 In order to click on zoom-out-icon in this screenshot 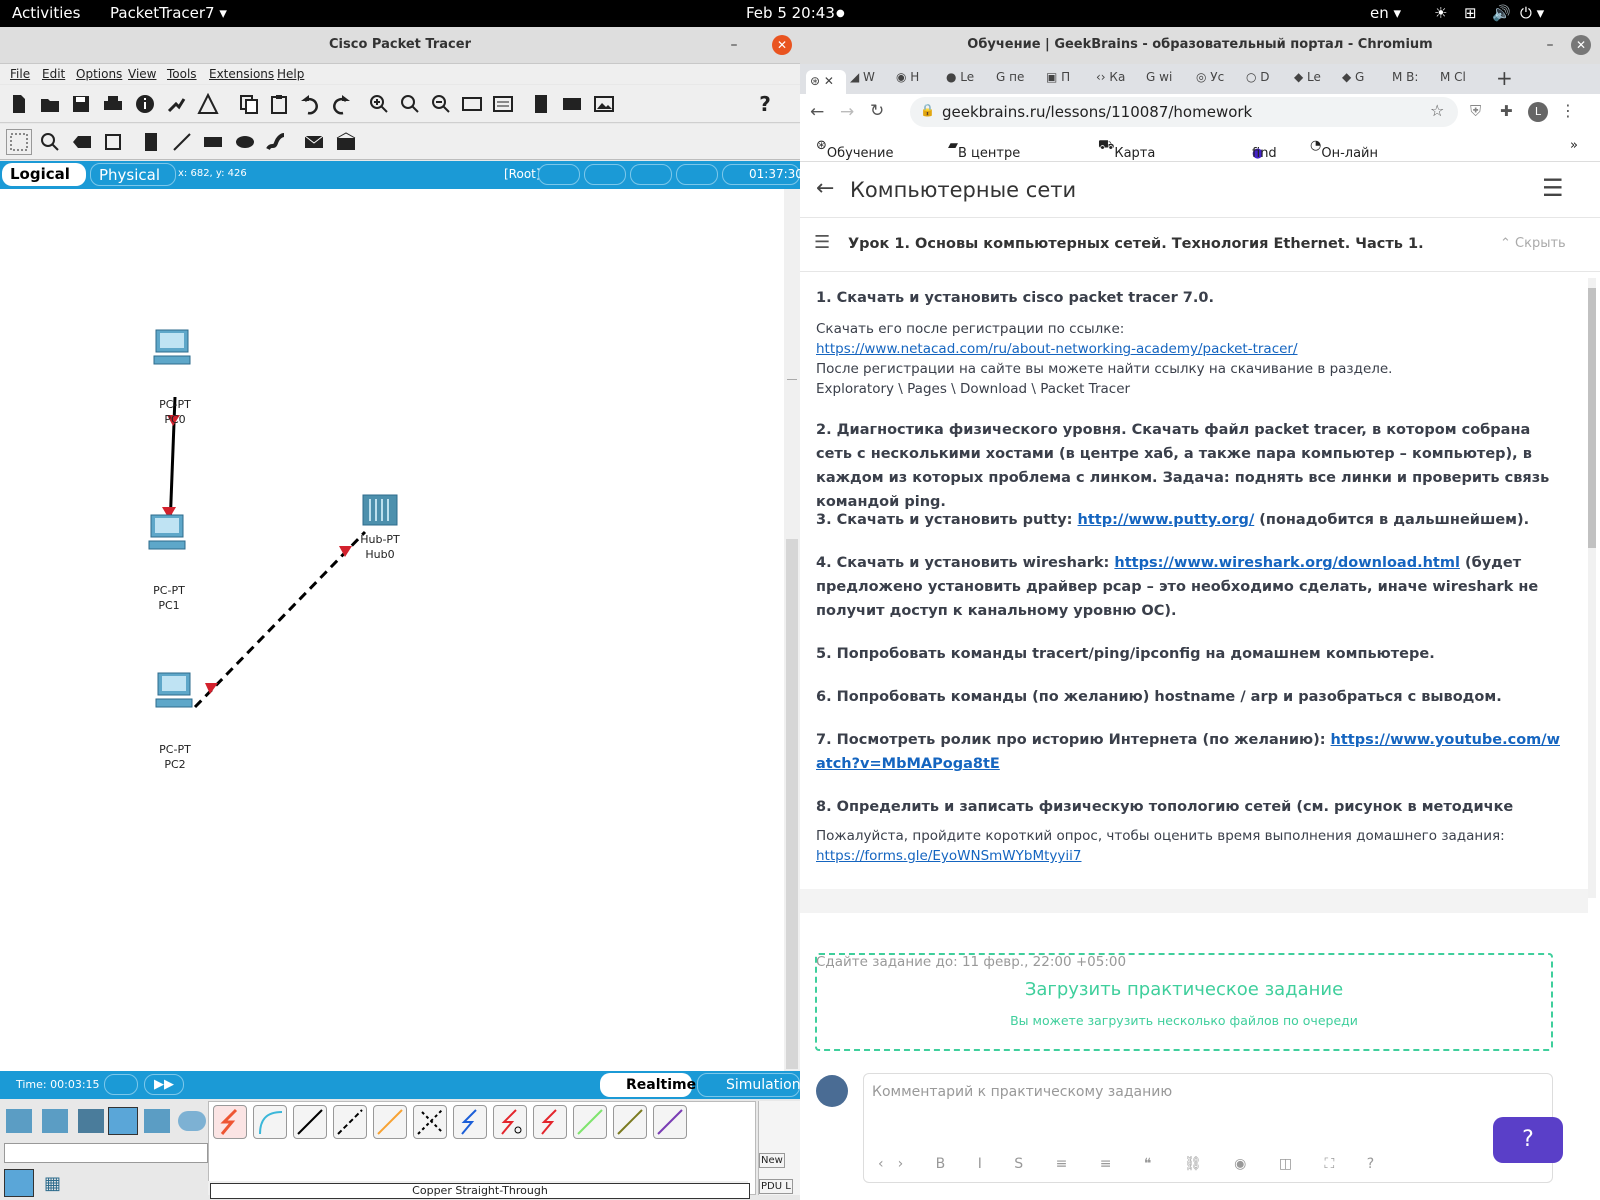, I will do `click(441, 104)`.